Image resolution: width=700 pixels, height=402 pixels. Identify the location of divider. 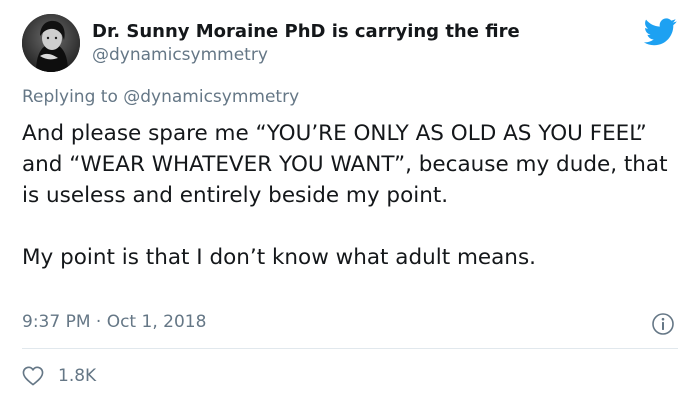
(350, 348).